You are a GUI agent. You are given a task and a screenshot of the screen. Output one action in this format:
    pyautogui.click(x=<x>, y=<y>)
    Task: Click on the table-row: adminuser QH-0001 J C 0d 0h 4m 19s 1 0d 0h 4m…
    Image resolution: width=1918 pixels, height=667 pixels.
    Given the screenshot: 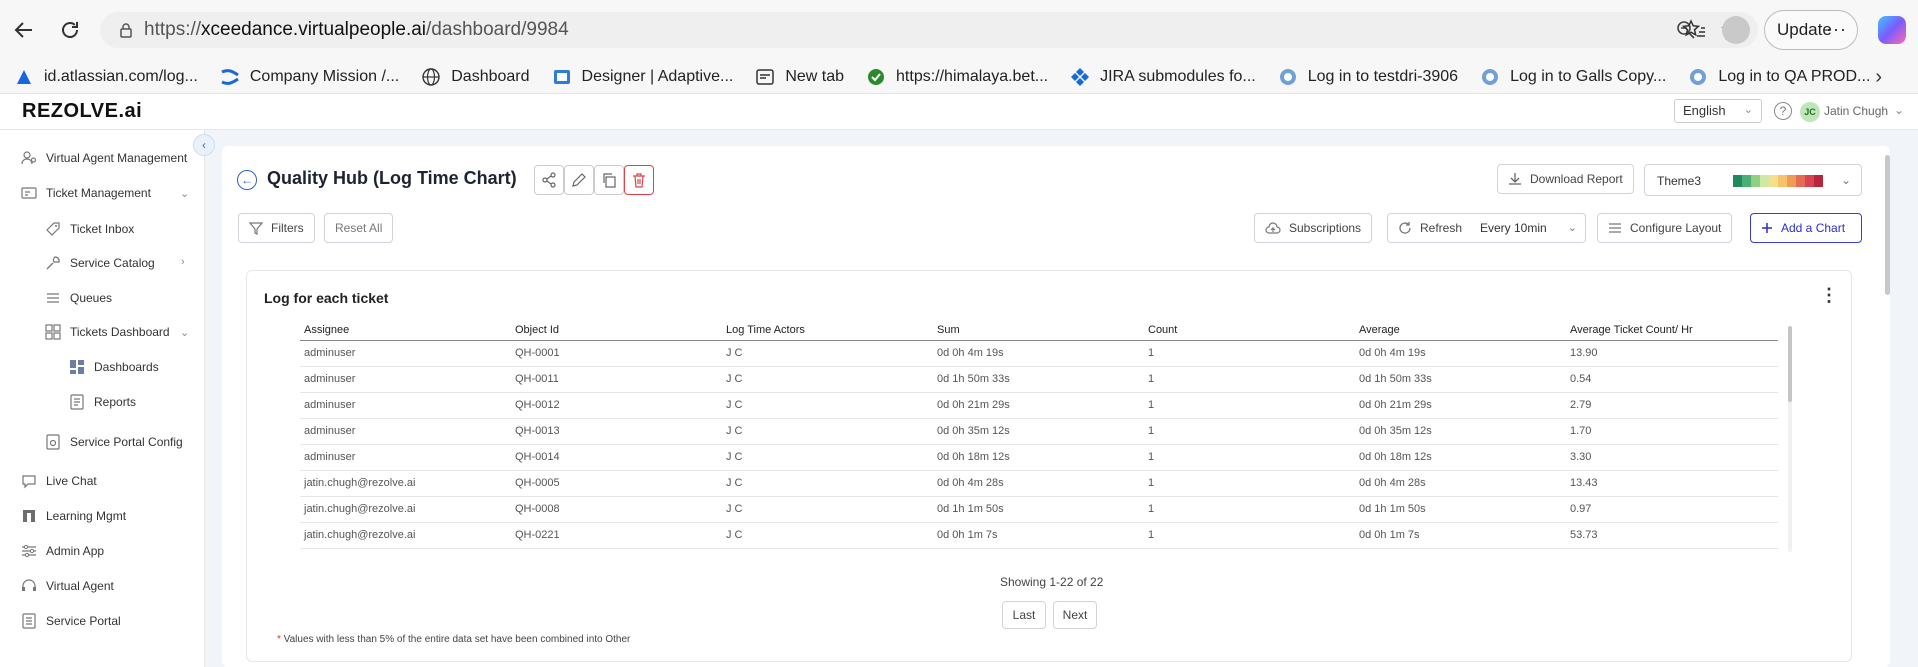 What is the action you would take?
    pyautogui.click(x=1039, y=353)
    